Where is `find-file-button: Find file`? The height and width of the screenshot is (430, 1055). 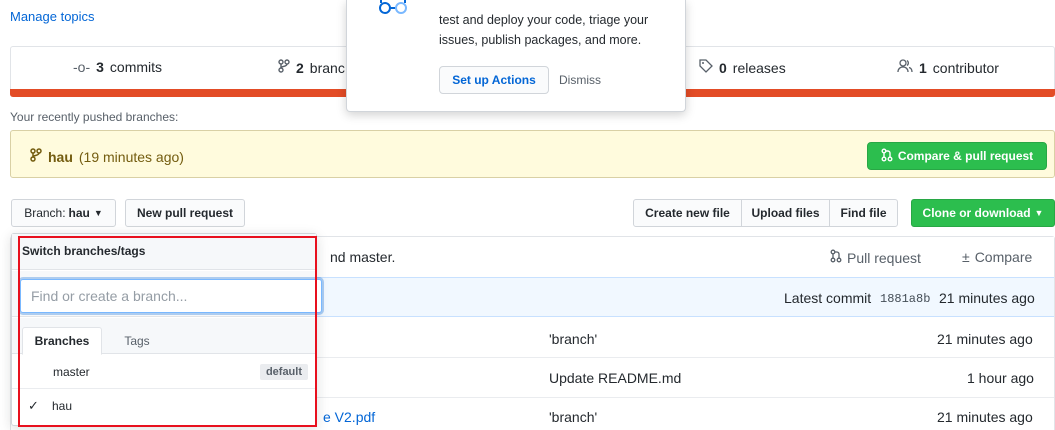
find-file-button: Find file is located at coordinates (863, 213).